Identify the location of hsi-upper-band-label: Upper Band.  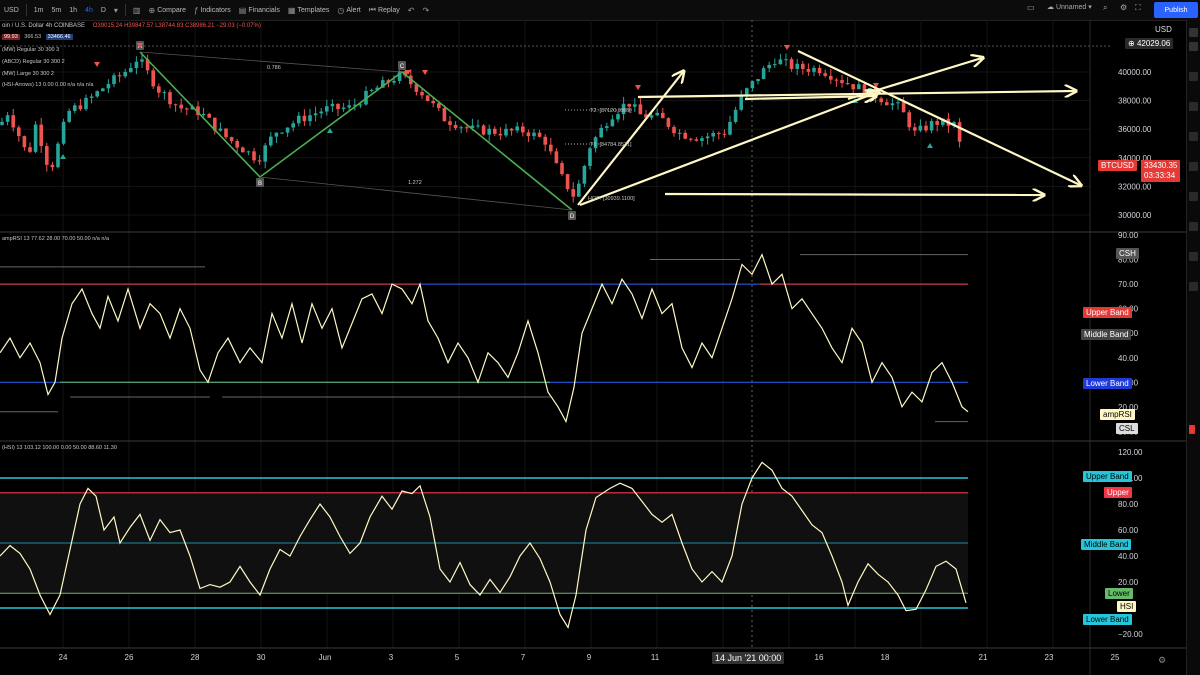
(1107, 476).